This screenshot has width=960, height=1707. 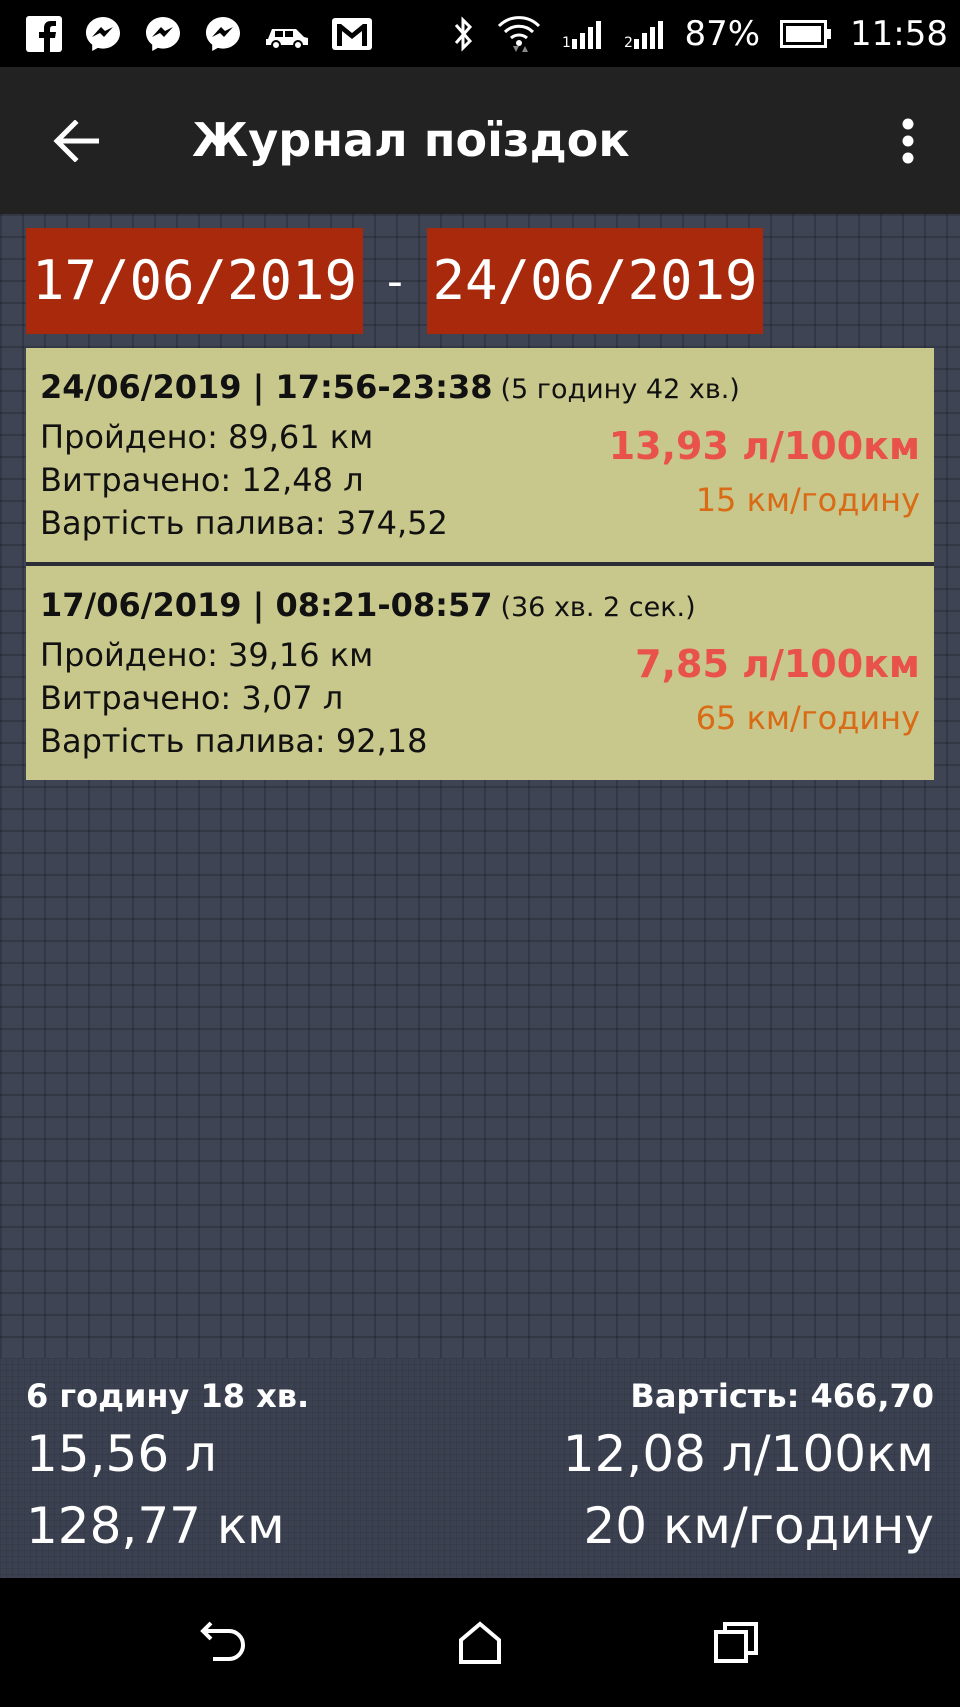 I want to click on nav-home-button, so click(x=480, y=1642).